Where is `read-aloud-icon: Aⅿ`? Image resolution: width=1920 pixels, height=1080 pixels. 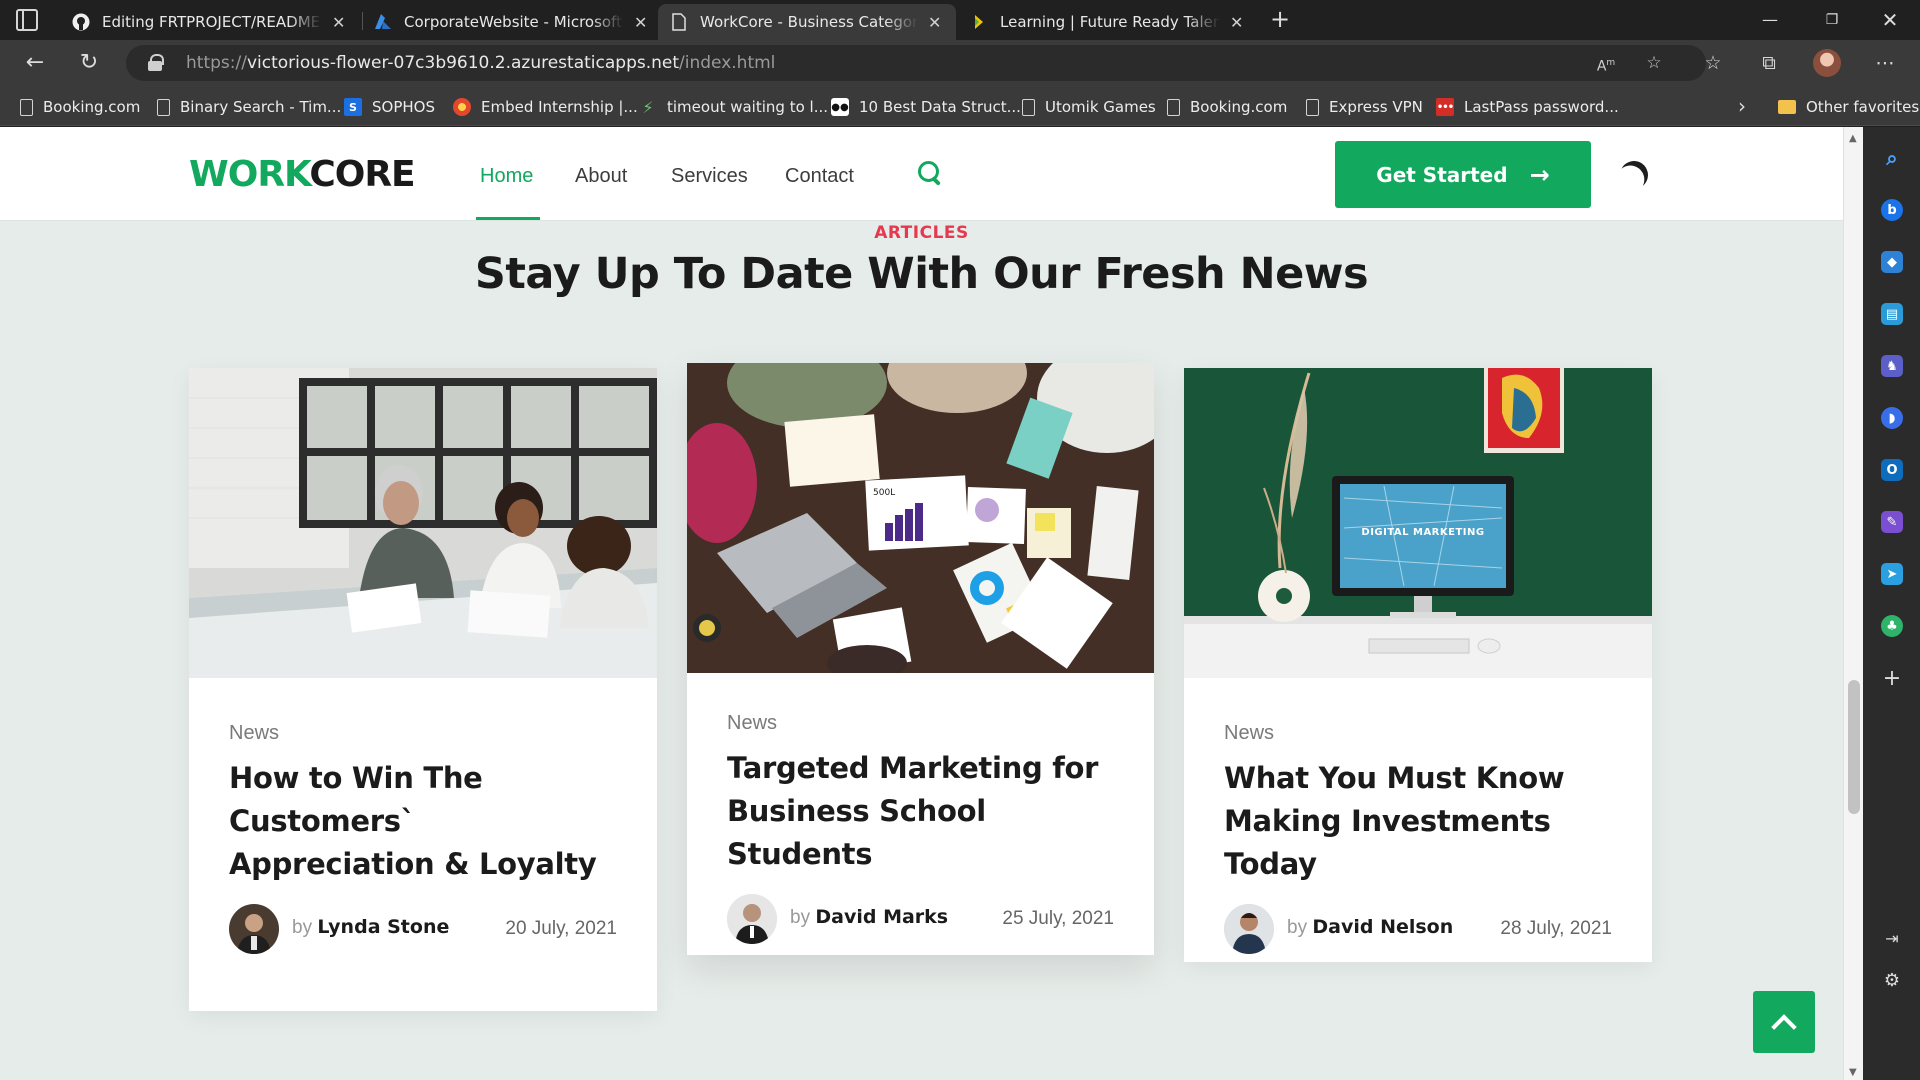
read-aloud-icon: Aⅿ is located at coordinates (1606, 63).